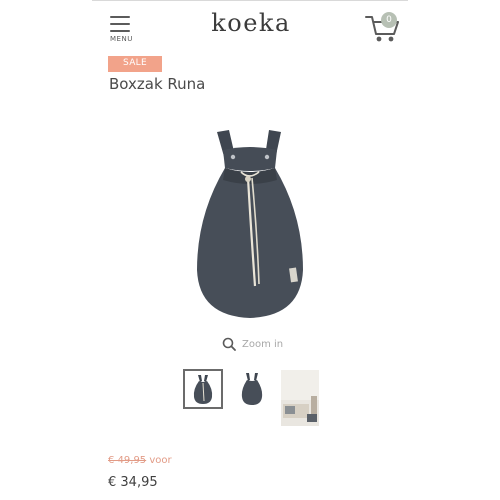  Describe the element at coordinates (203, 389) in the screenshot. I see `thumbnail-front` at that location.